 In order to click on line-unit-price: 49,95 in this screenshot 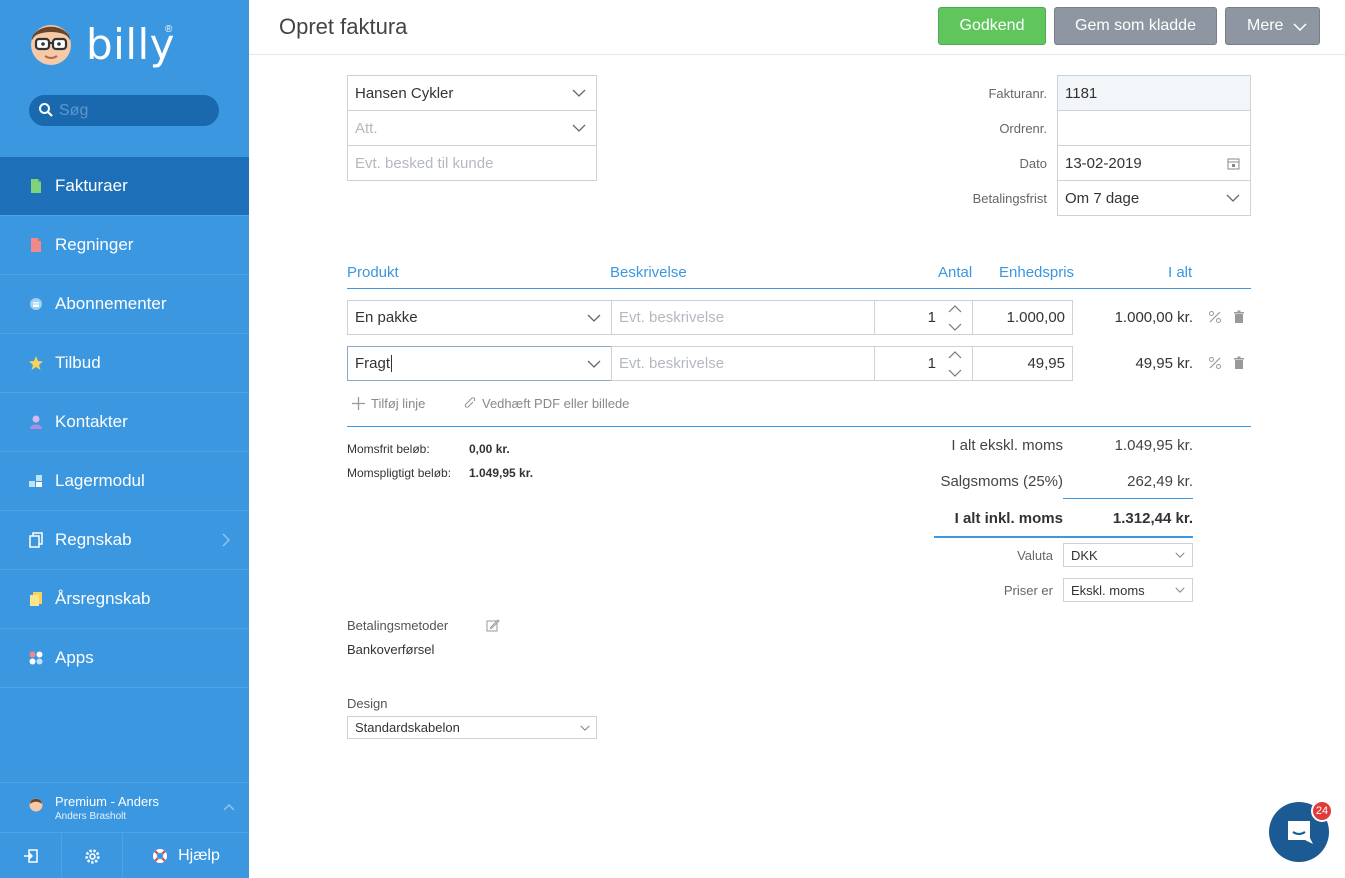, I will do `click(1046, 363)`.